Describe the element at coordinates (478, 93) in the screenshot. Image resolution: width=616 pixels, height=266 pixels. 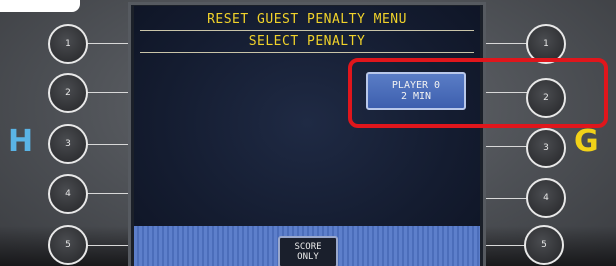
I see `highlight-box` at that location.